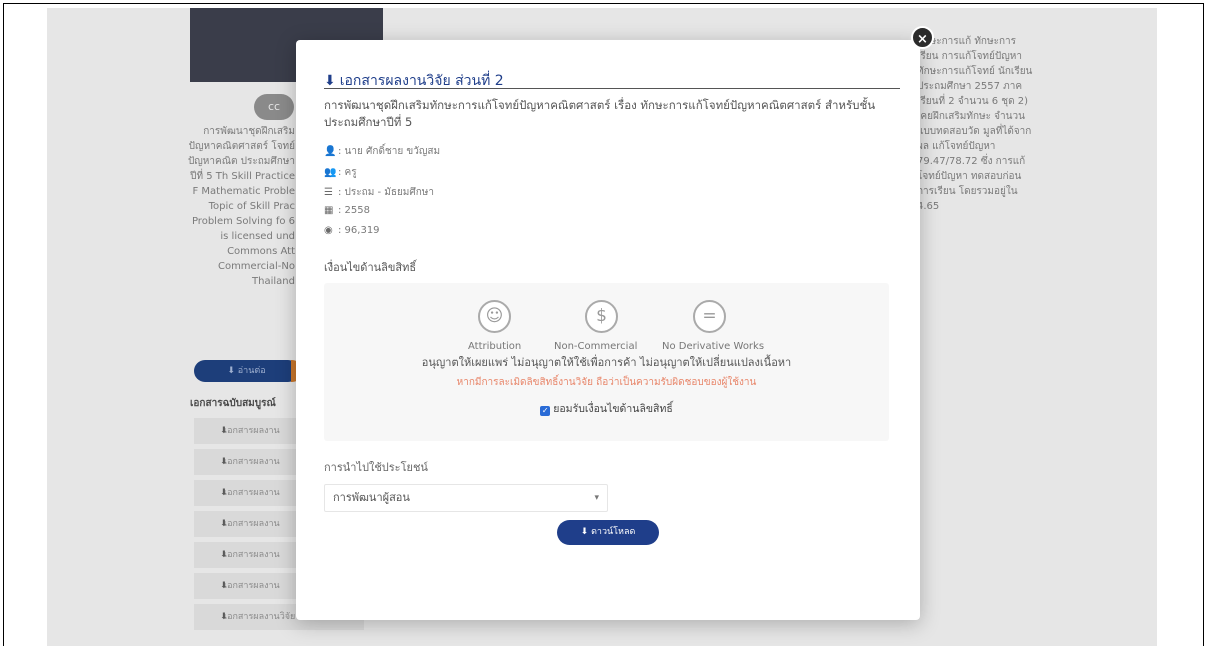  Describe the element at coordinates (376, 467) in the screenshot. I see `use-purpose-label: การนำไปใช้ประโยชน์` at that location.